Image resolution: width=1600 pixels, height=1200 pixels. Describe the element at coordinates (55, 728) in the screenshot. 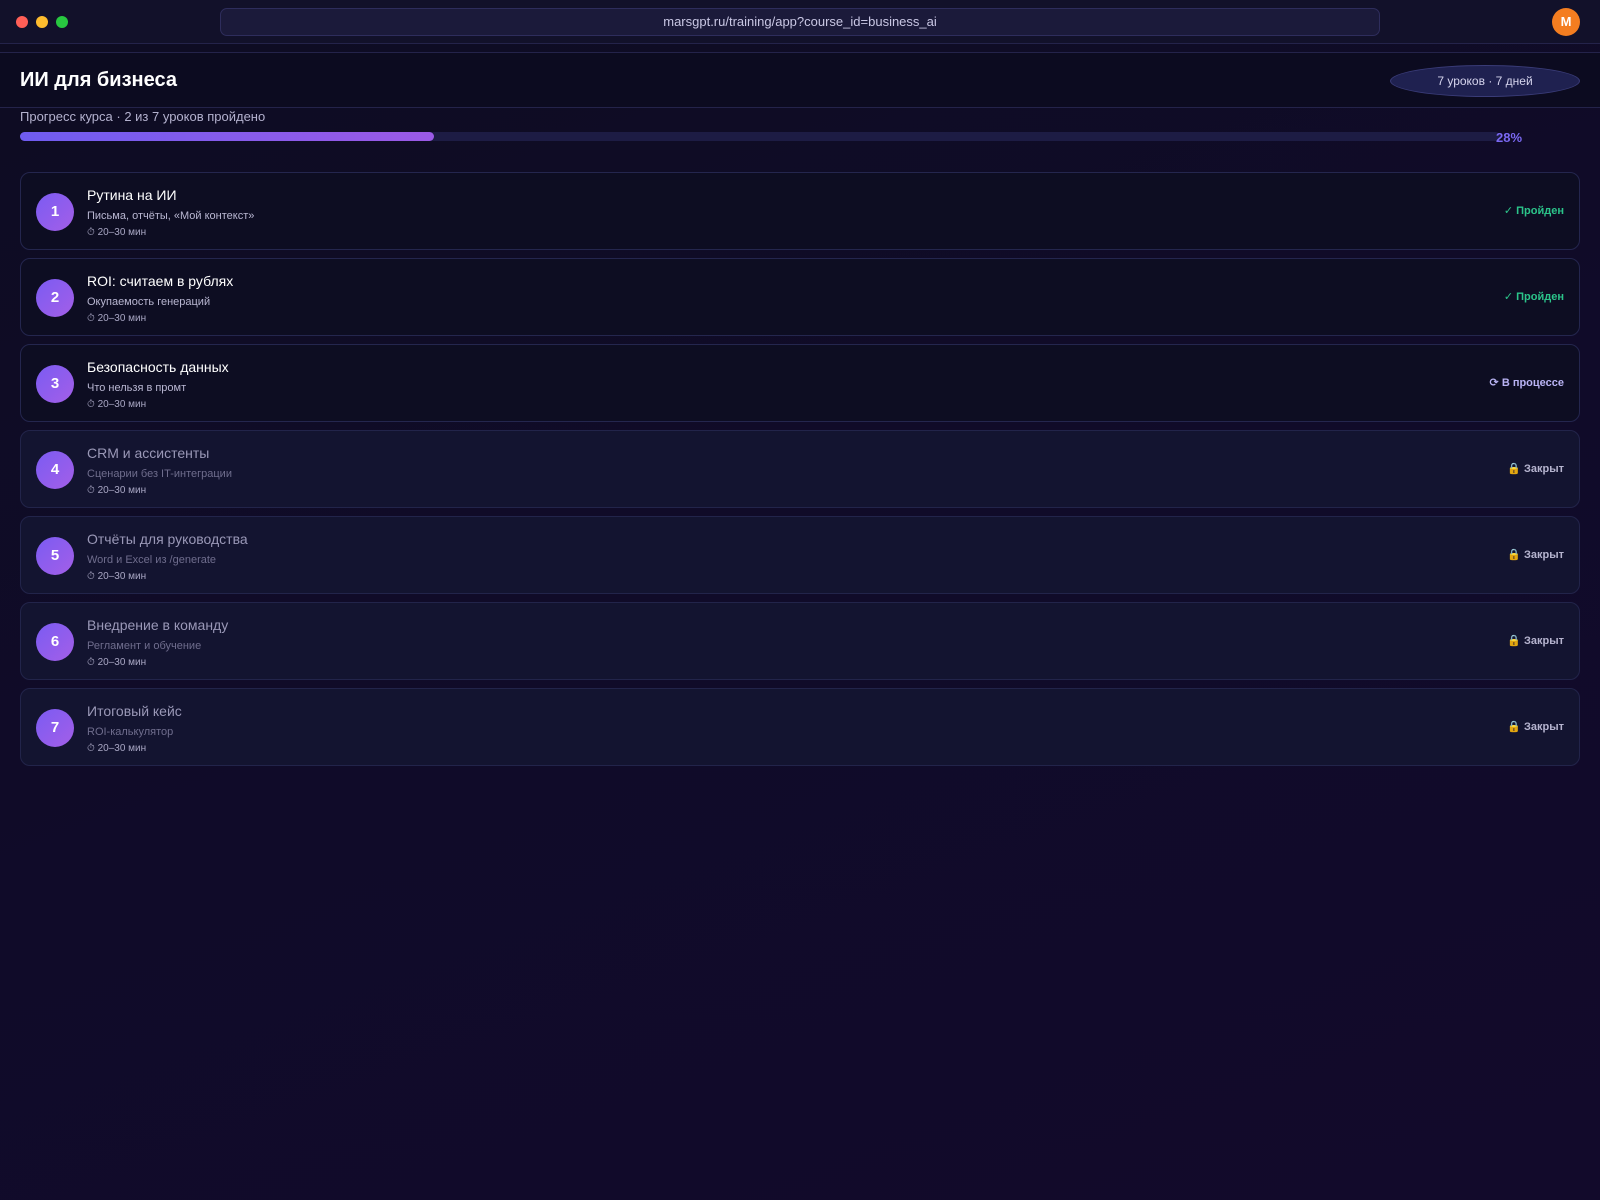

I see `lesson-number-badge: 7` at that location.